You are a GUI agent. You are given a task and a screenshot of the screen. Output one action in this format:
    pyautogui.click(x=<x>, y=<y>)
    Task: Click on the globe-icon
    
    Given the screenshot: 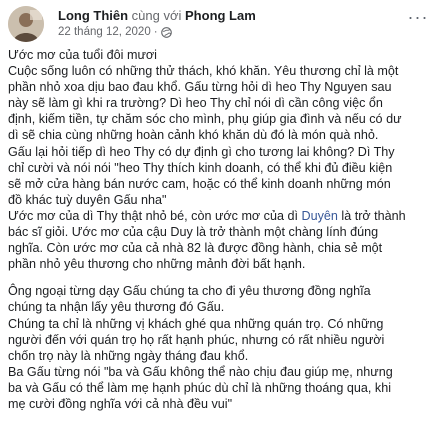 What is the action you would take?
    pyautogui.click(x=166, y=32)
    